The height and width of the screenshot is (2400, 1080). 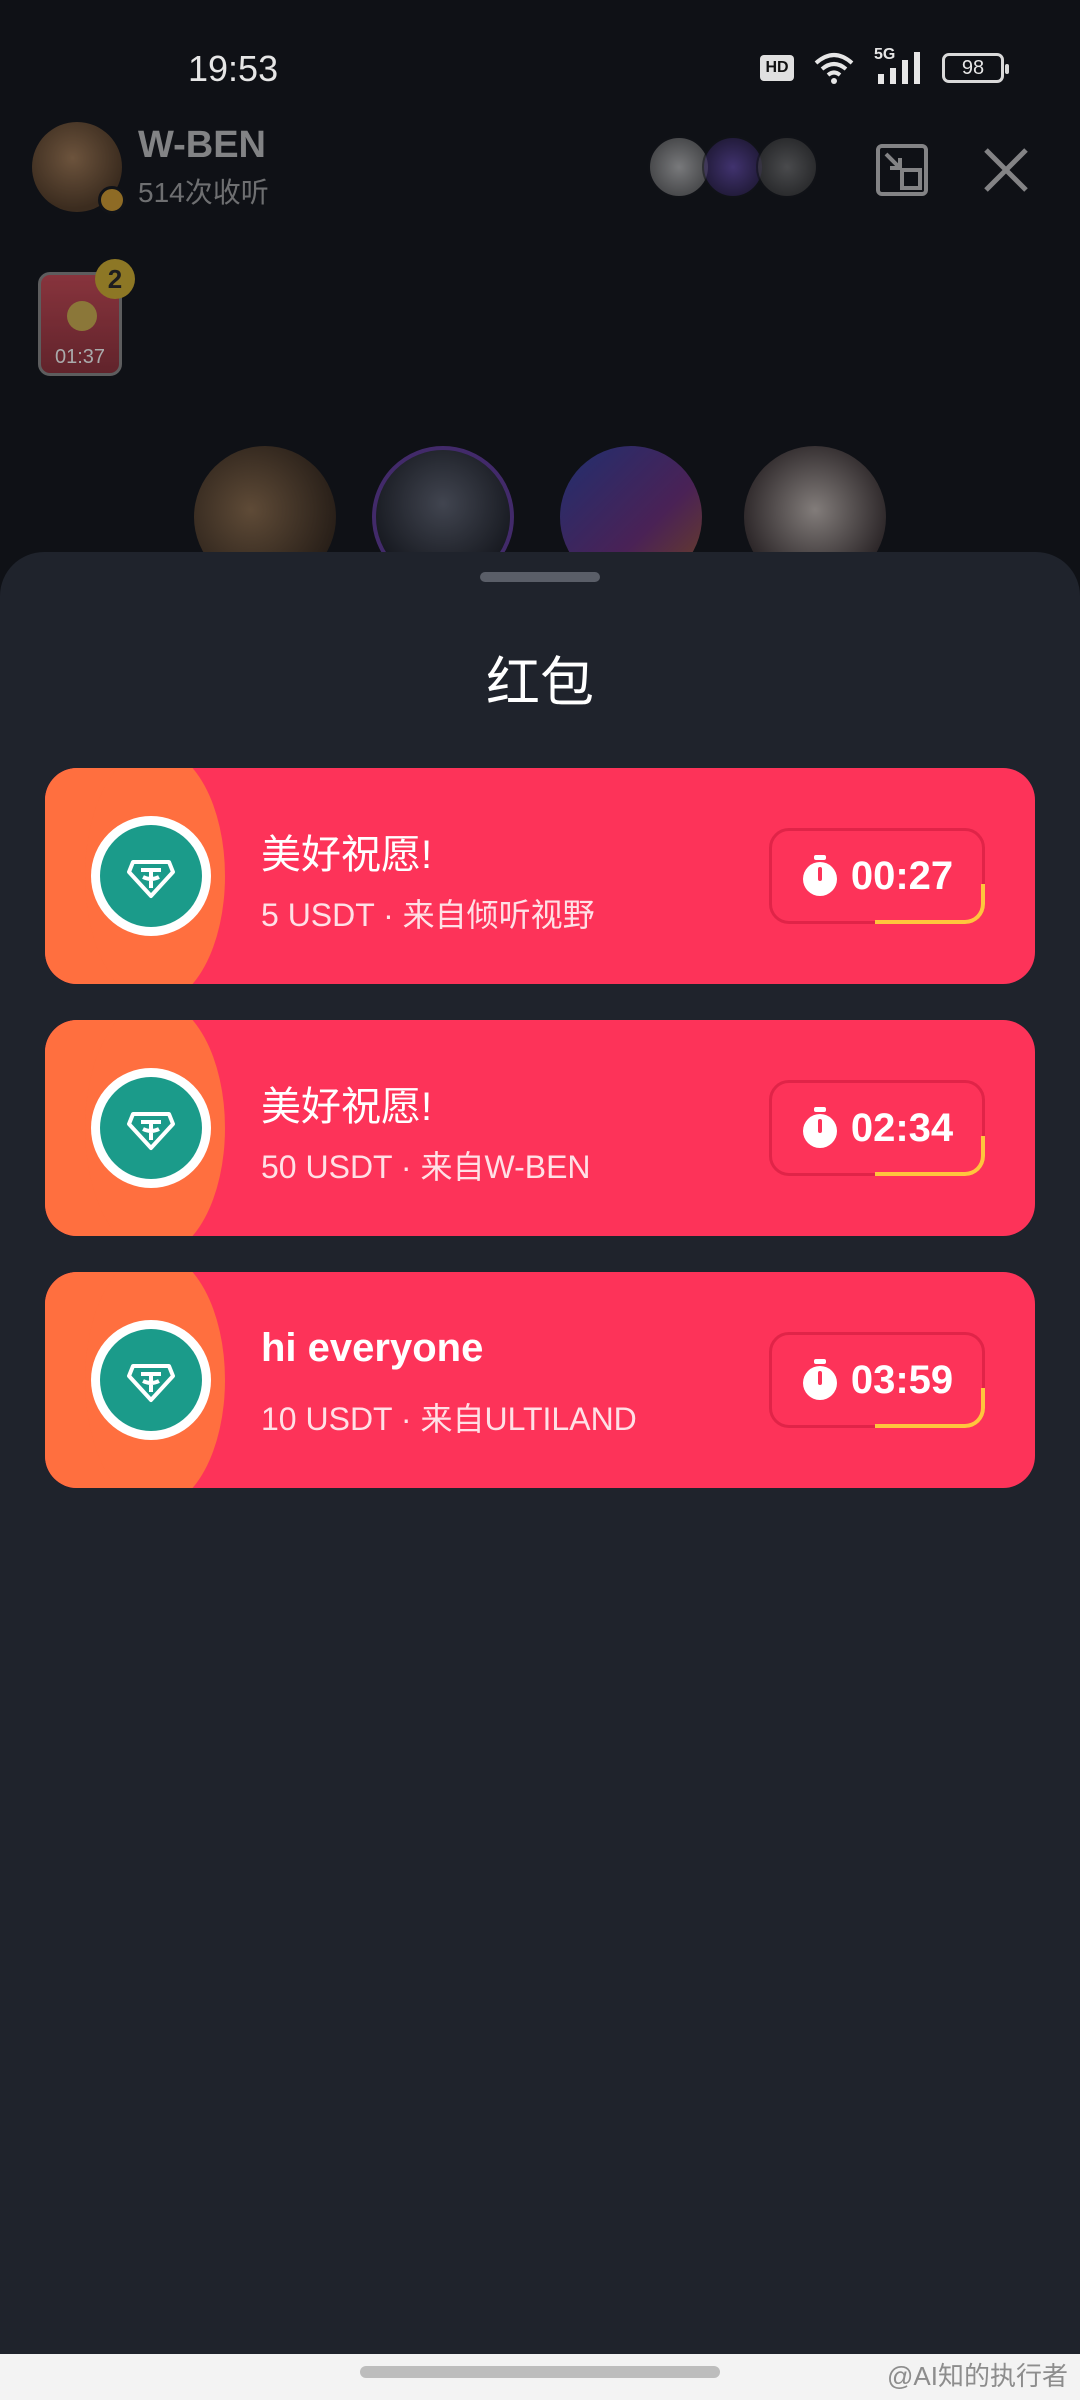 I want to click on hd-badge: HD, so click(x=777, y=68).